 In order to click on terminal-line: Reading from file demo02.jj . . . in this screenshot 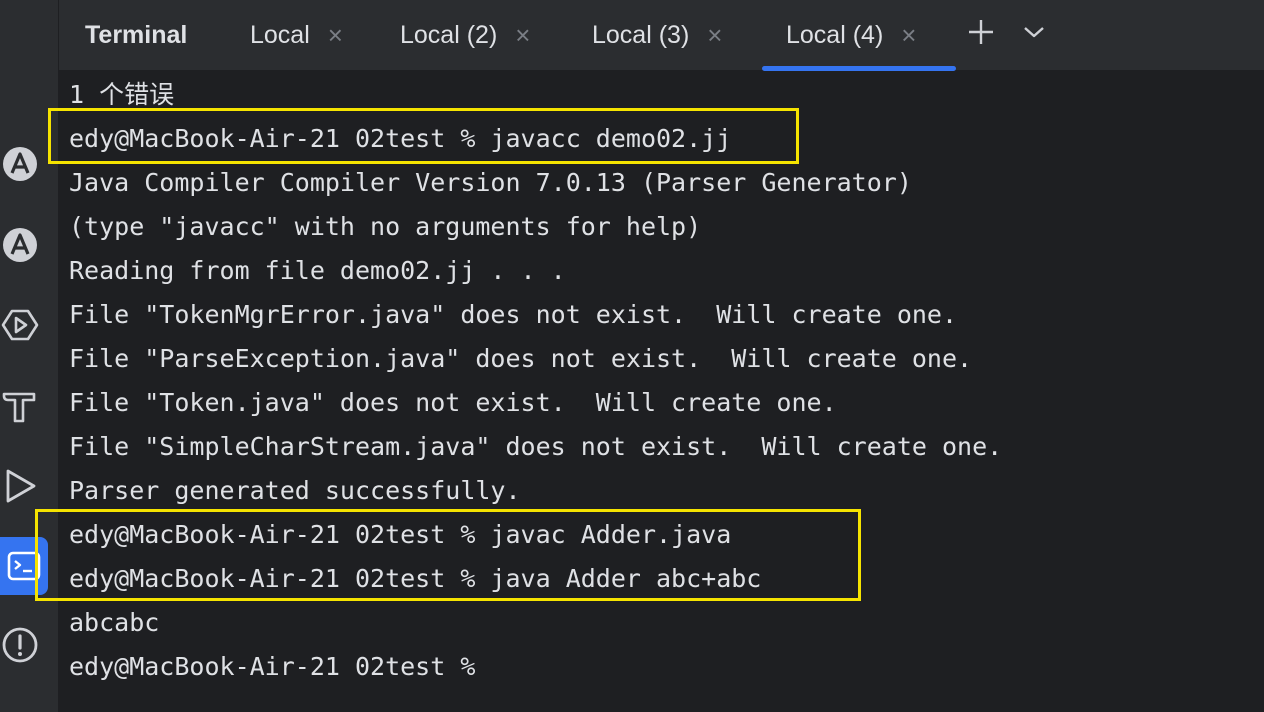, I will do `click(317, 270)`.